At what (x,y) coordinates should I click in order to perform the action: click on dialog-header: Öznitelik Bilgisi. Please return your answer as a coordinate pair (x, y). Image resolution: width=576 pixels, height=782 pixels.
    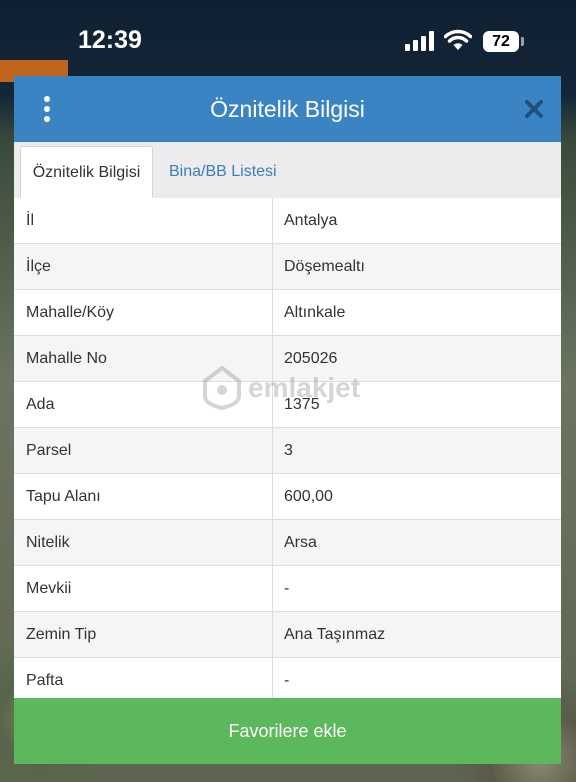
    Looking at the image, I should click on (287, 109).